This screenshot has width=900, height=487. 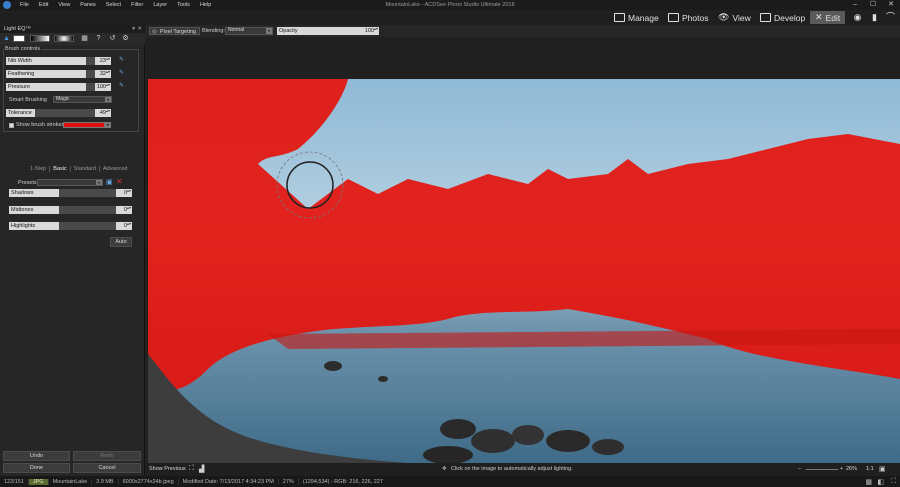 I want to click on menu-panes: Panes, so click(x=88, y=5).